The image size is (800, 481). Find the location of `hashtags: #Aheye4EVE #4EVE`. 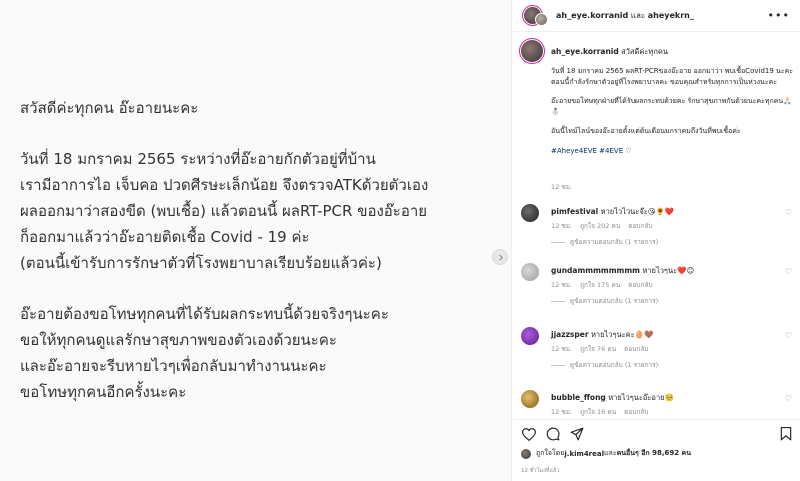

hashtags: #Aheye4EVE #4EVE is located at coordinates (587, 151).